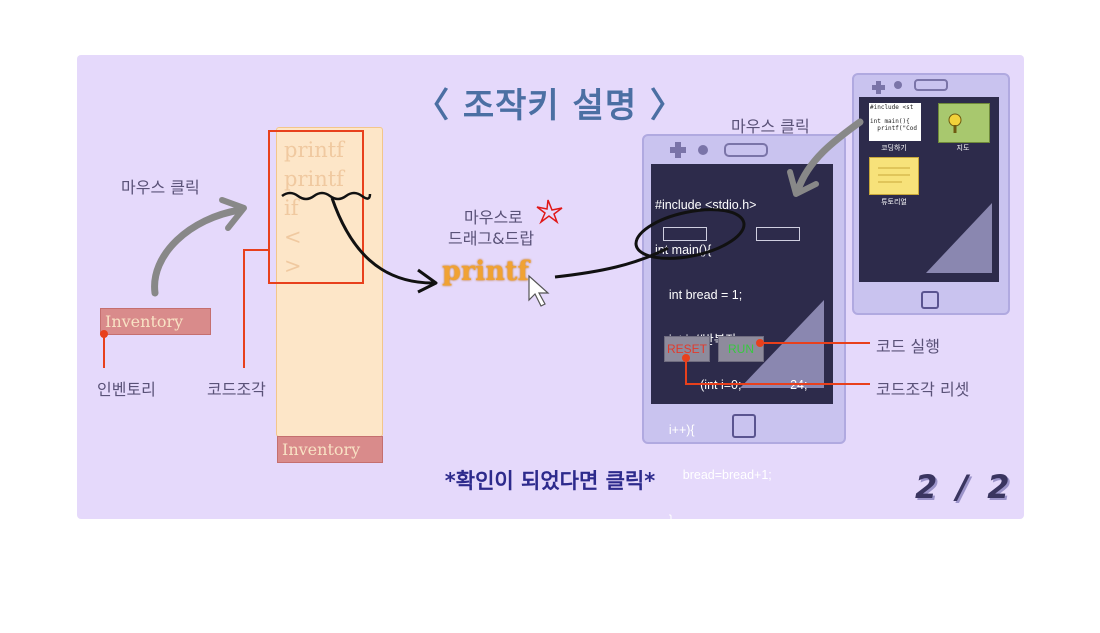 The height and width of the screenshot is (633, 1100). What do you see at coordinates (690, 234) in the screenshot?
I see `drop-target-circle` at bounding box center [690, 234].